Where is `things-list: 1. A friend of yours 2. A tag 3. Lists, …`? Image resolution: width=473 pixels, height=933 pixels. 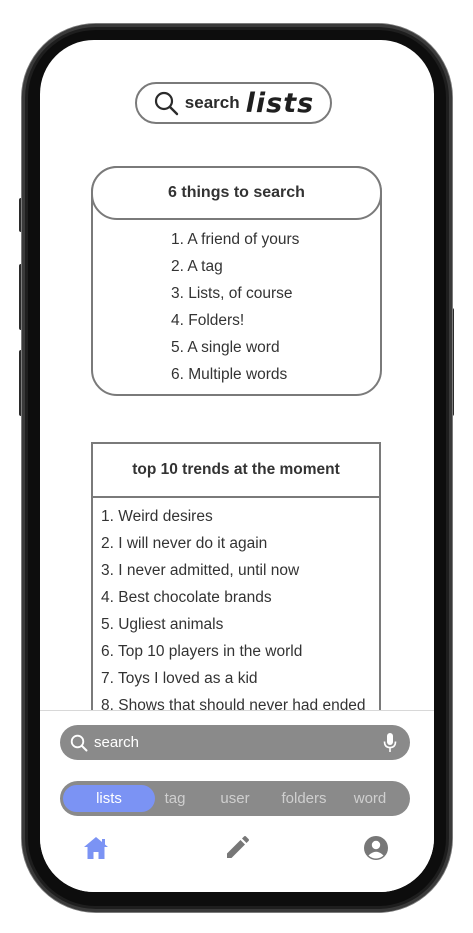 things-list: 1. A friend of yours 2. A tag 3. Lists, … is located at coordinates (235, 307).